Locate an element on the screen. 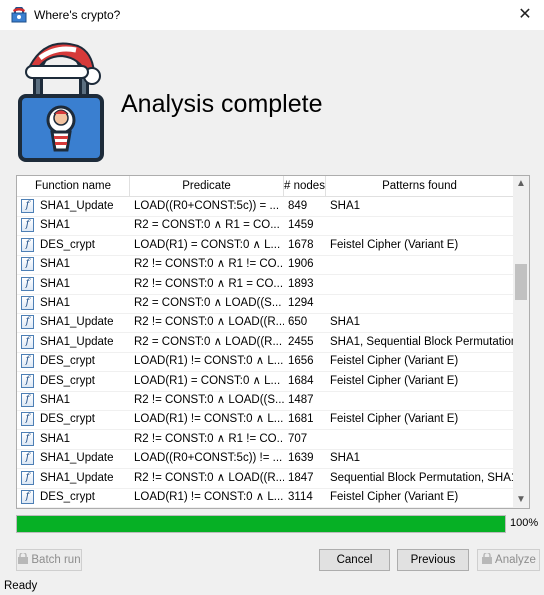 This screenshot has width=544, height=595. analysis-status-heading: Analysis complete is located at coordinates (222, 104).